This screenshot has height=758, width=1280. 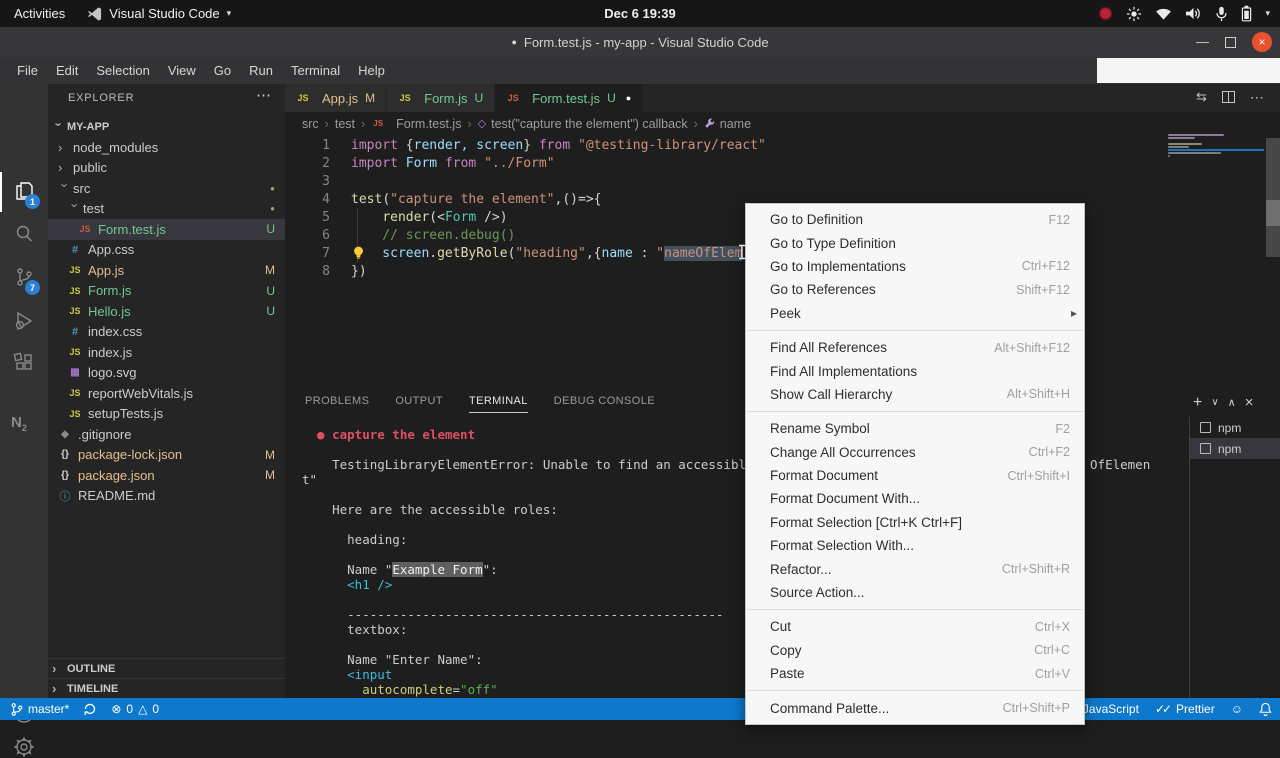 I want to click on editor-scrollbar, so click(x=1273, y=197).